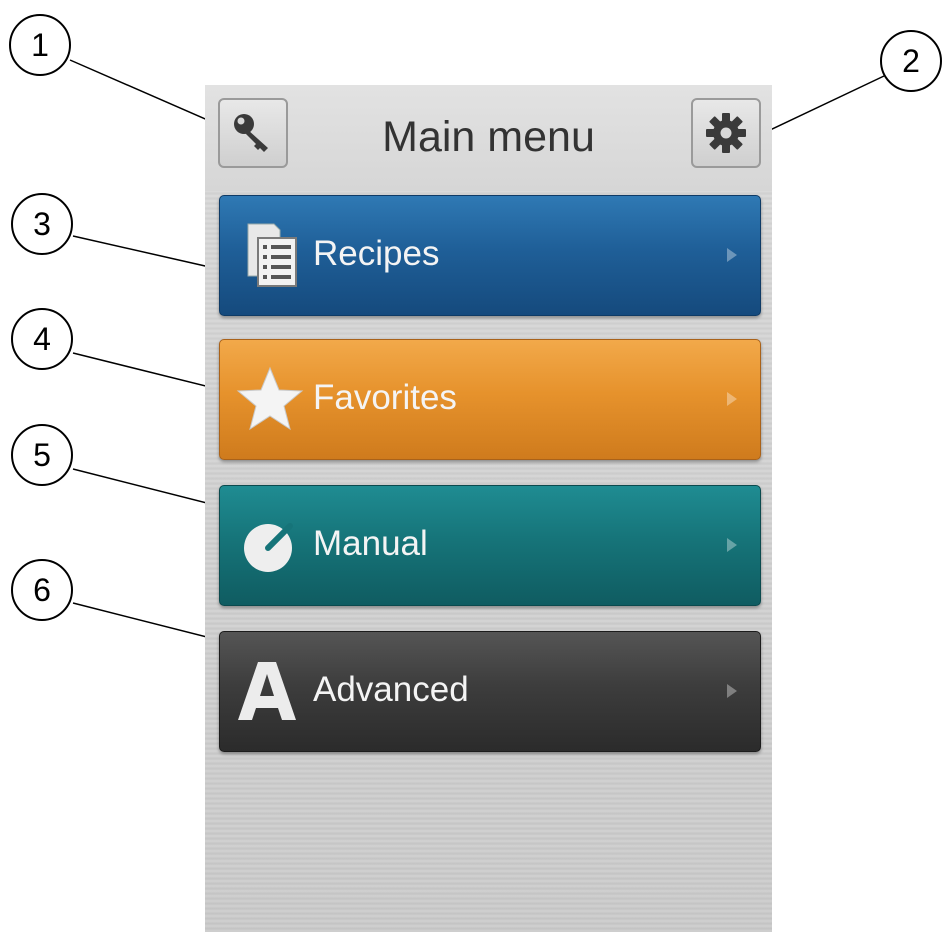 This screenshot has height=932, width=943. Describe the element at coordinates (270, 398) in the screenshot. I see `star-icon` at that location.